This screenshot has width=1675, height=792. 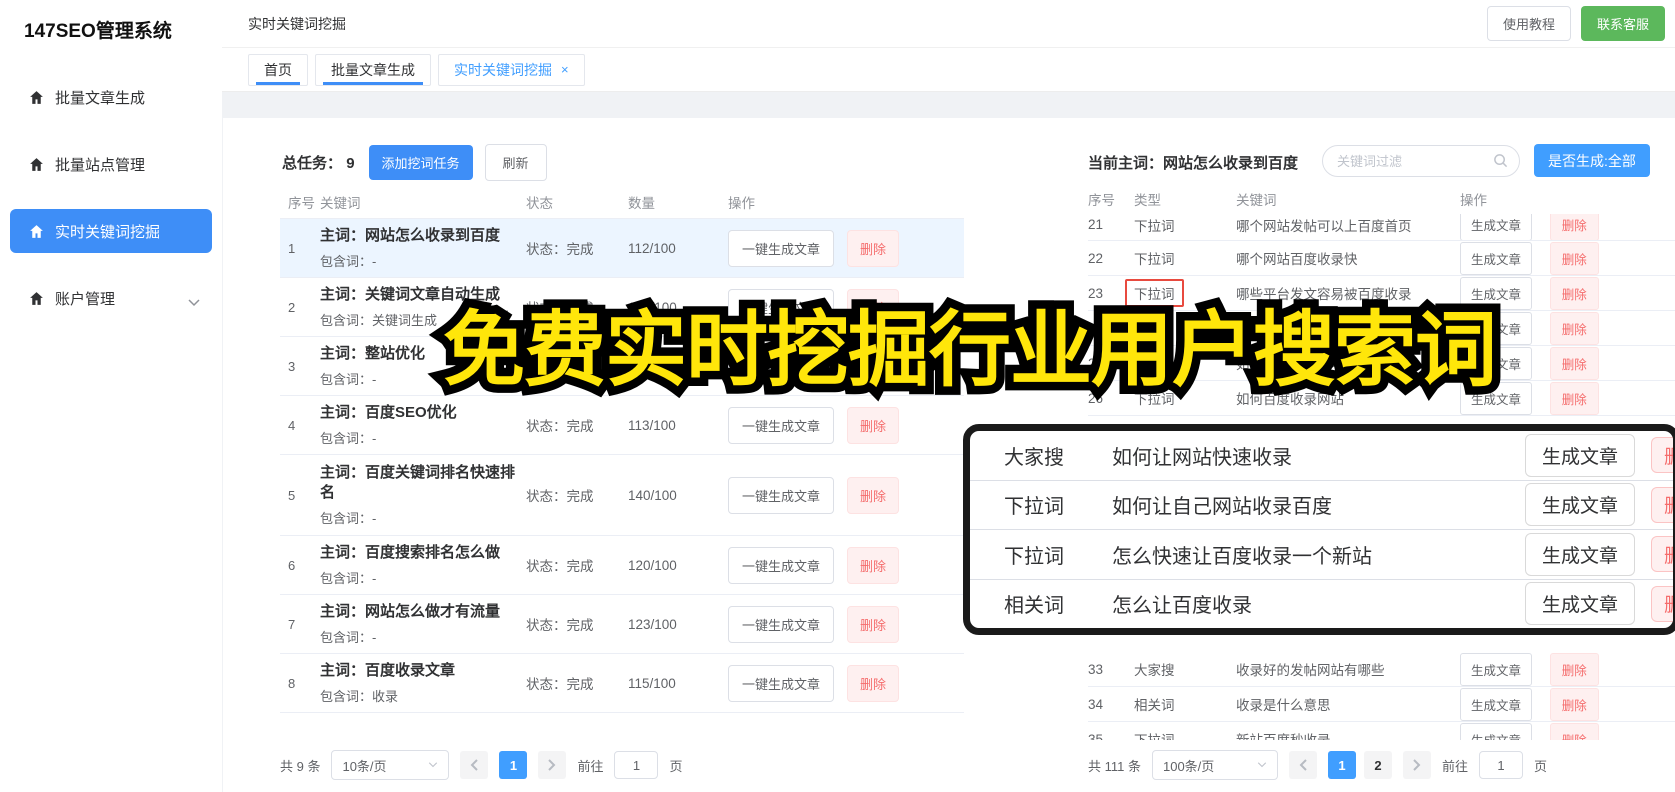 I want to click on sidebar-item-0: 批量文章生成, so click(x=111, y=97).